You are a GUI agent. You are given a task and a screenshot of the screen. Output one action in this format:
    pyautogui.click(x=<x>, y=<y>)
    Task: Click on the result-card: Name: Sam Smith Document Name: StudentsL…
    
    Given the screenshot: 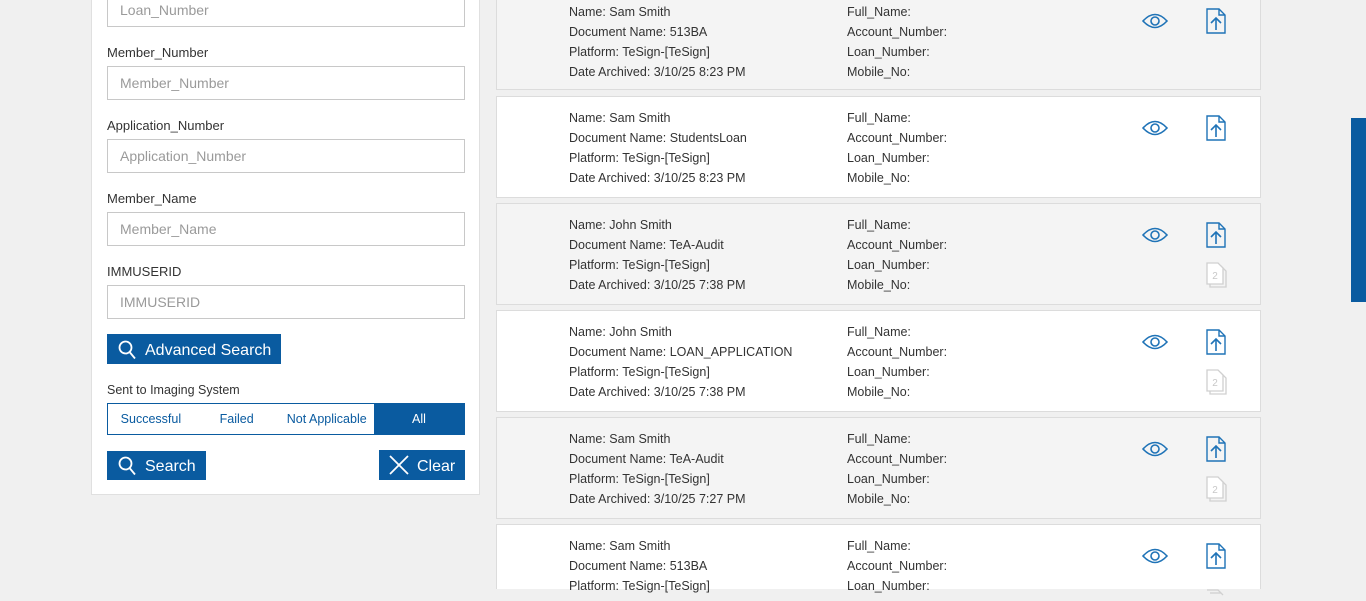 What is the action you would take?
    pyautogui.click(x=878, y=147)
    